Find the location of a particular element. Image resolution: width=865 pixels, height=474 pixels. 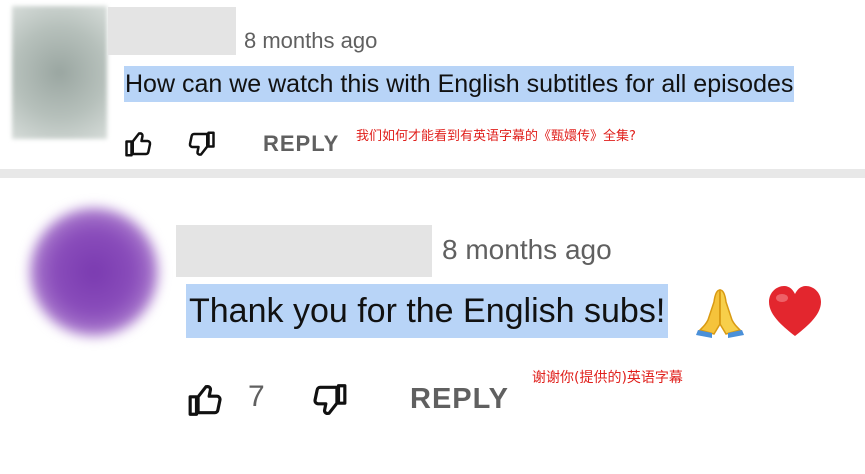

folded-hands-emoji-icon is located at coordinates (720, 310).